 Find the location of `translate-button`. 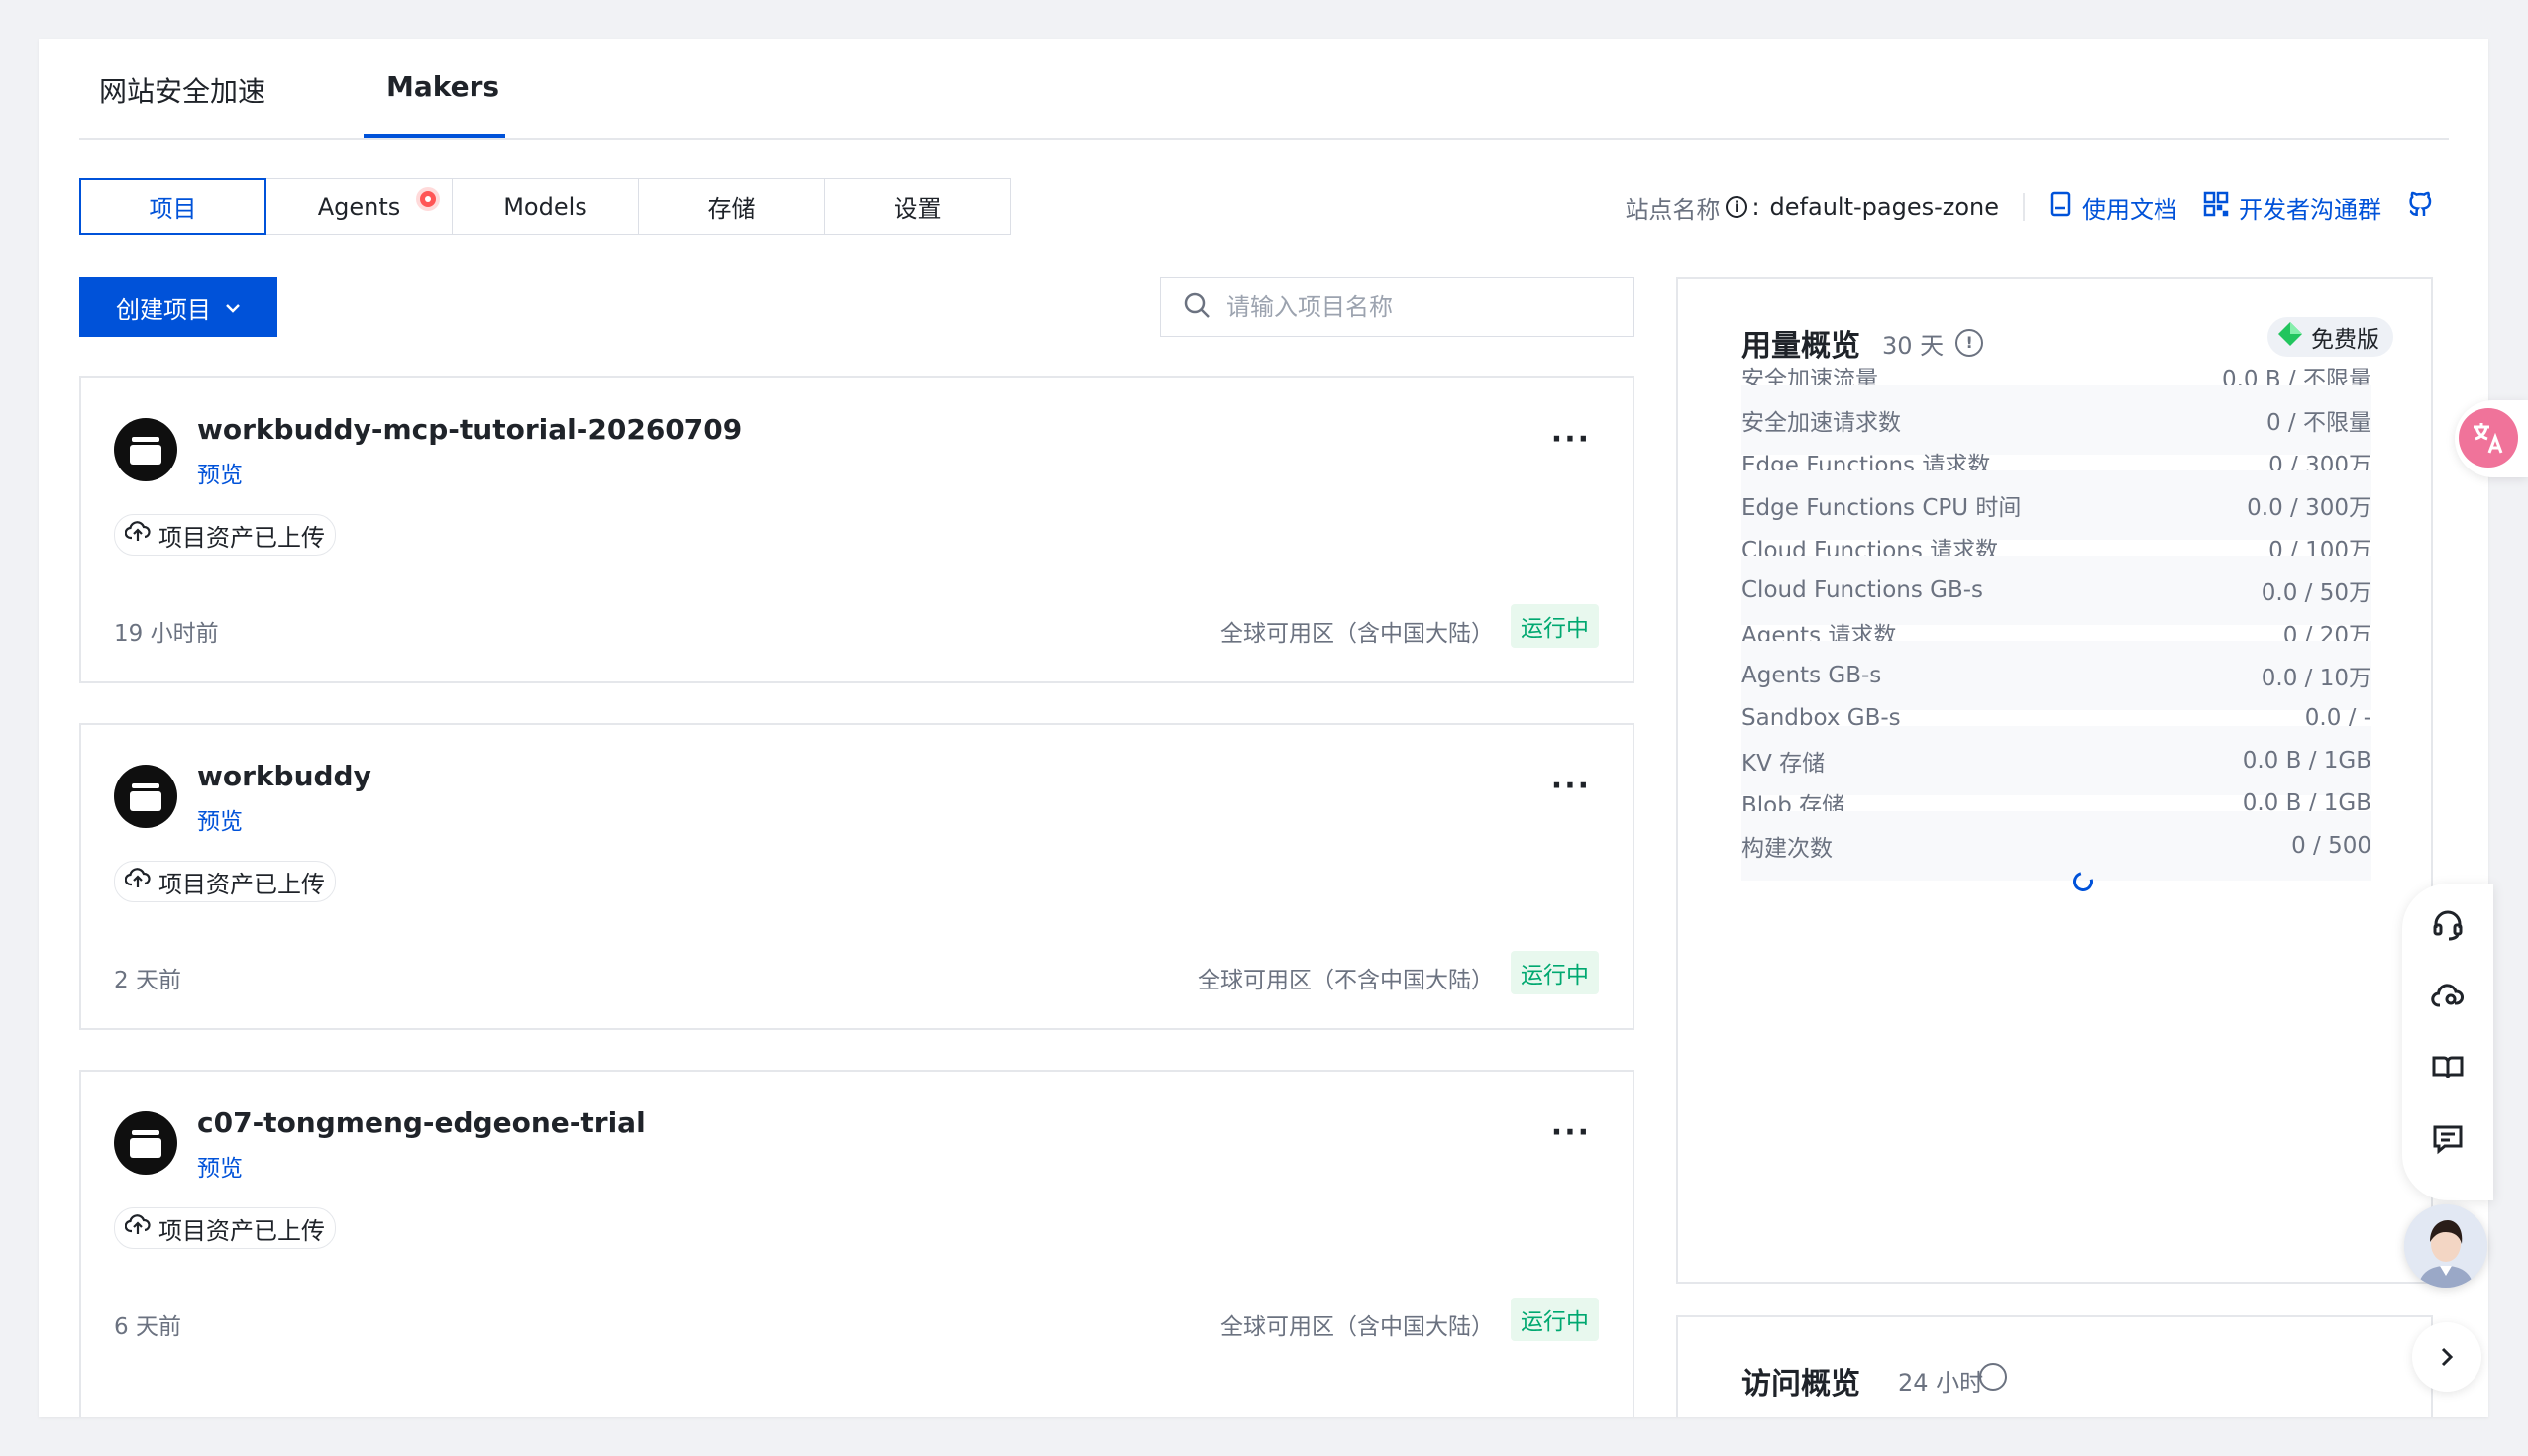

translate-button is located at coordinates (2491, 438).